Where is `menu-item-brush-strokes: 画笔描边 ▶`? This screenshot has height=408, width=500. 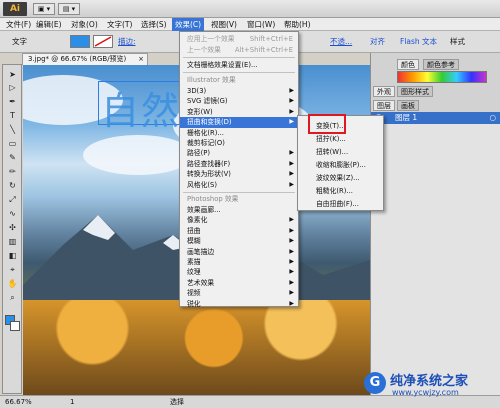
menu-item-brush-strokes: 画笔描边 ▶ is located at coordinates (239, 252).